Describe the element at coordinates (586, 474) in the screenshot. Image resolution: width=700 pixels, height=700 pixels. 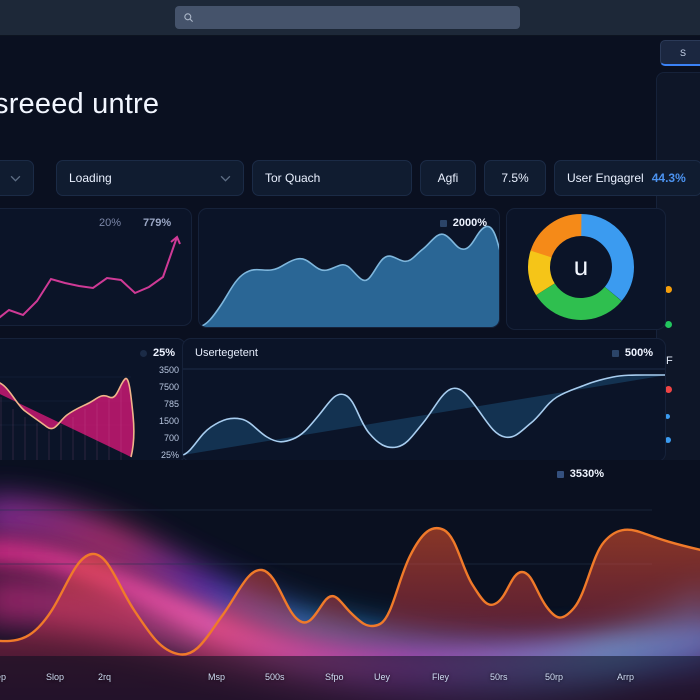
I see `hero-metric-label: 3530%` at that location.